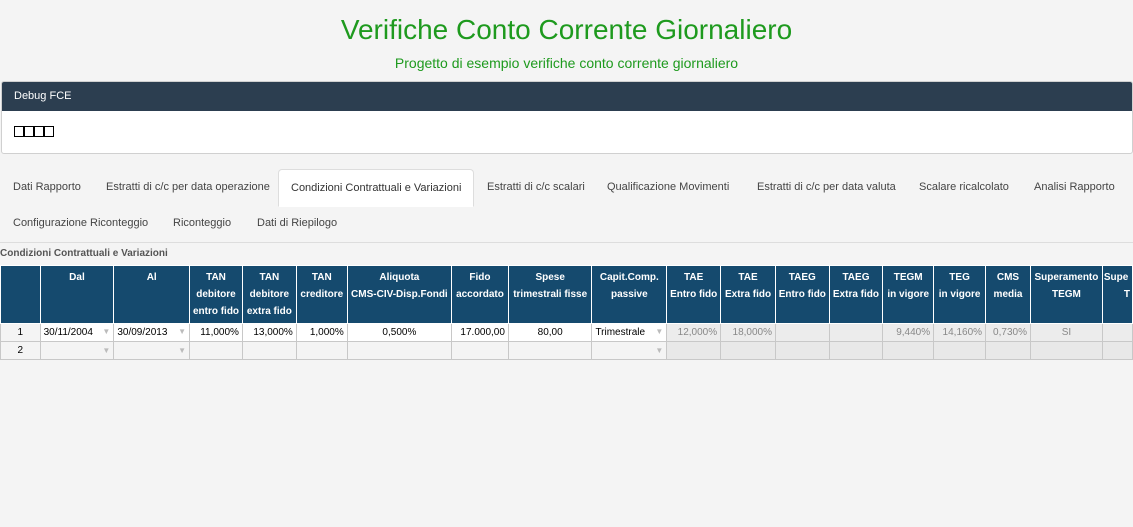  Describe the element at coordinates (629, 294) in the screenshot. I see `column-header-capit: Capit.Comp. passive` at that location.